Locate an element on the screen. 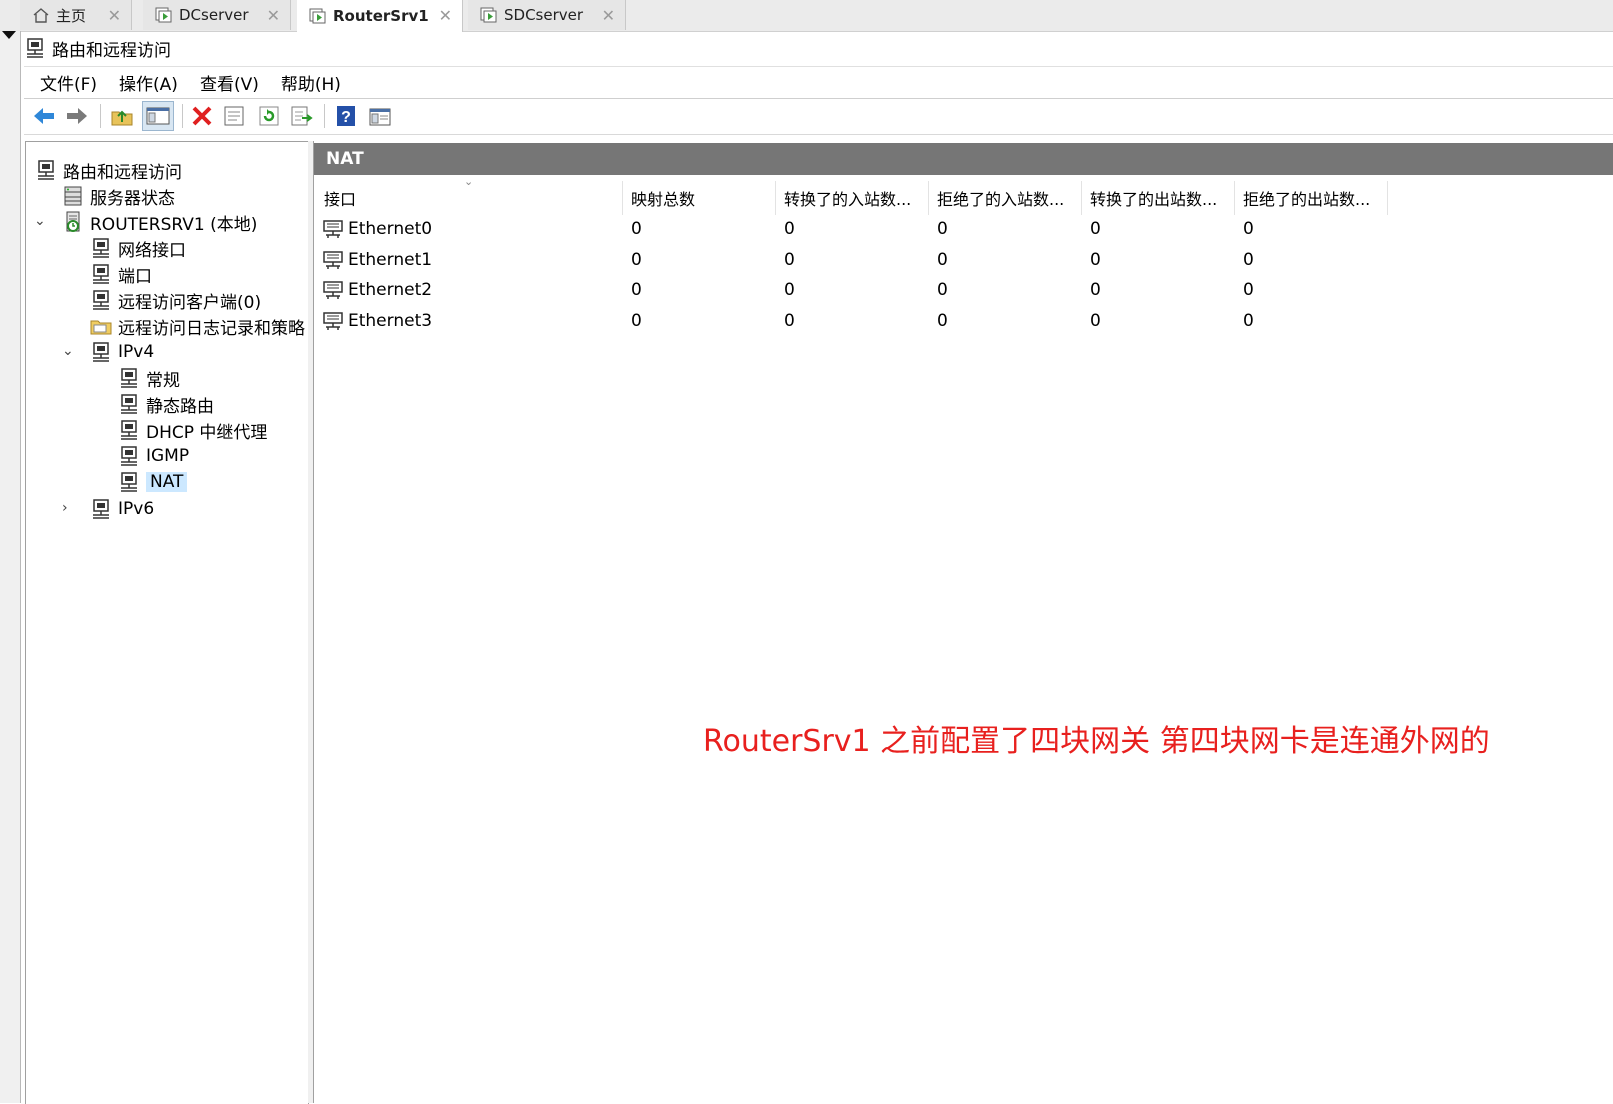  tab-label: 主页 is located at coordinates (71, 15).